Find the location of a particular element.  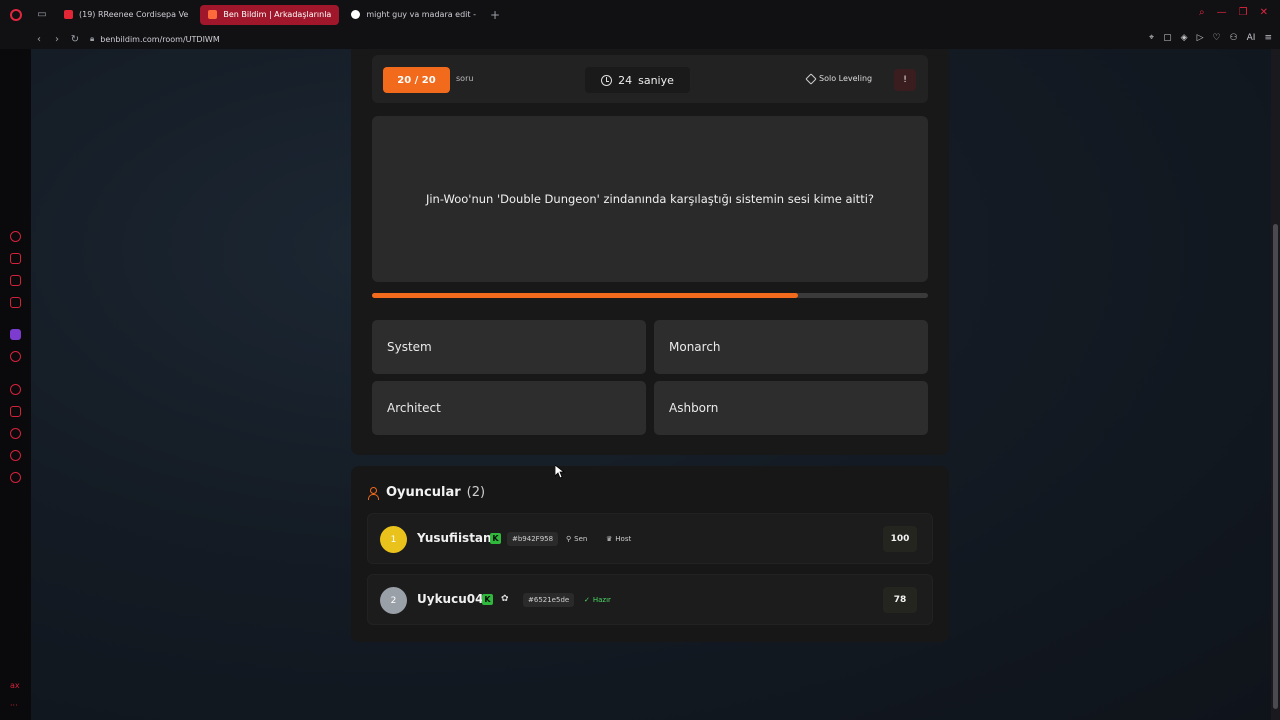

tag-icon is located at coordinates (811, 78).